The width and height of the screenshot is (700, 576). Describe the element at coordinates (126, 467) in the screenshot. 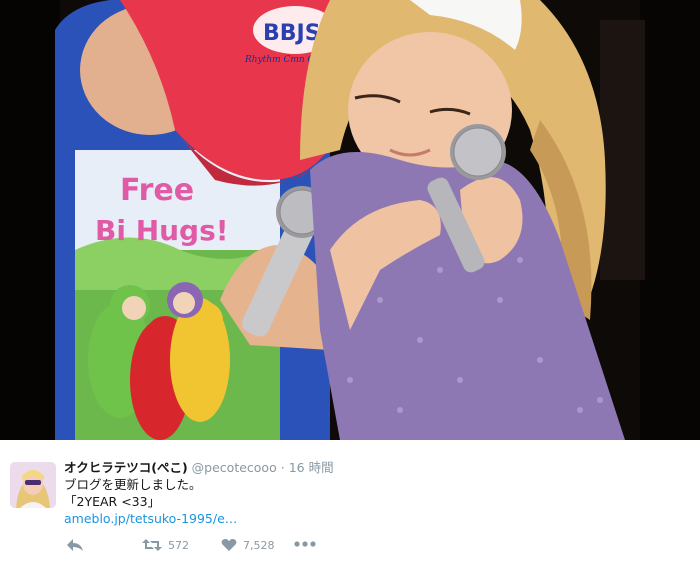

I see `display-name: オクヒラテツコ(ぺこ)` at that location.